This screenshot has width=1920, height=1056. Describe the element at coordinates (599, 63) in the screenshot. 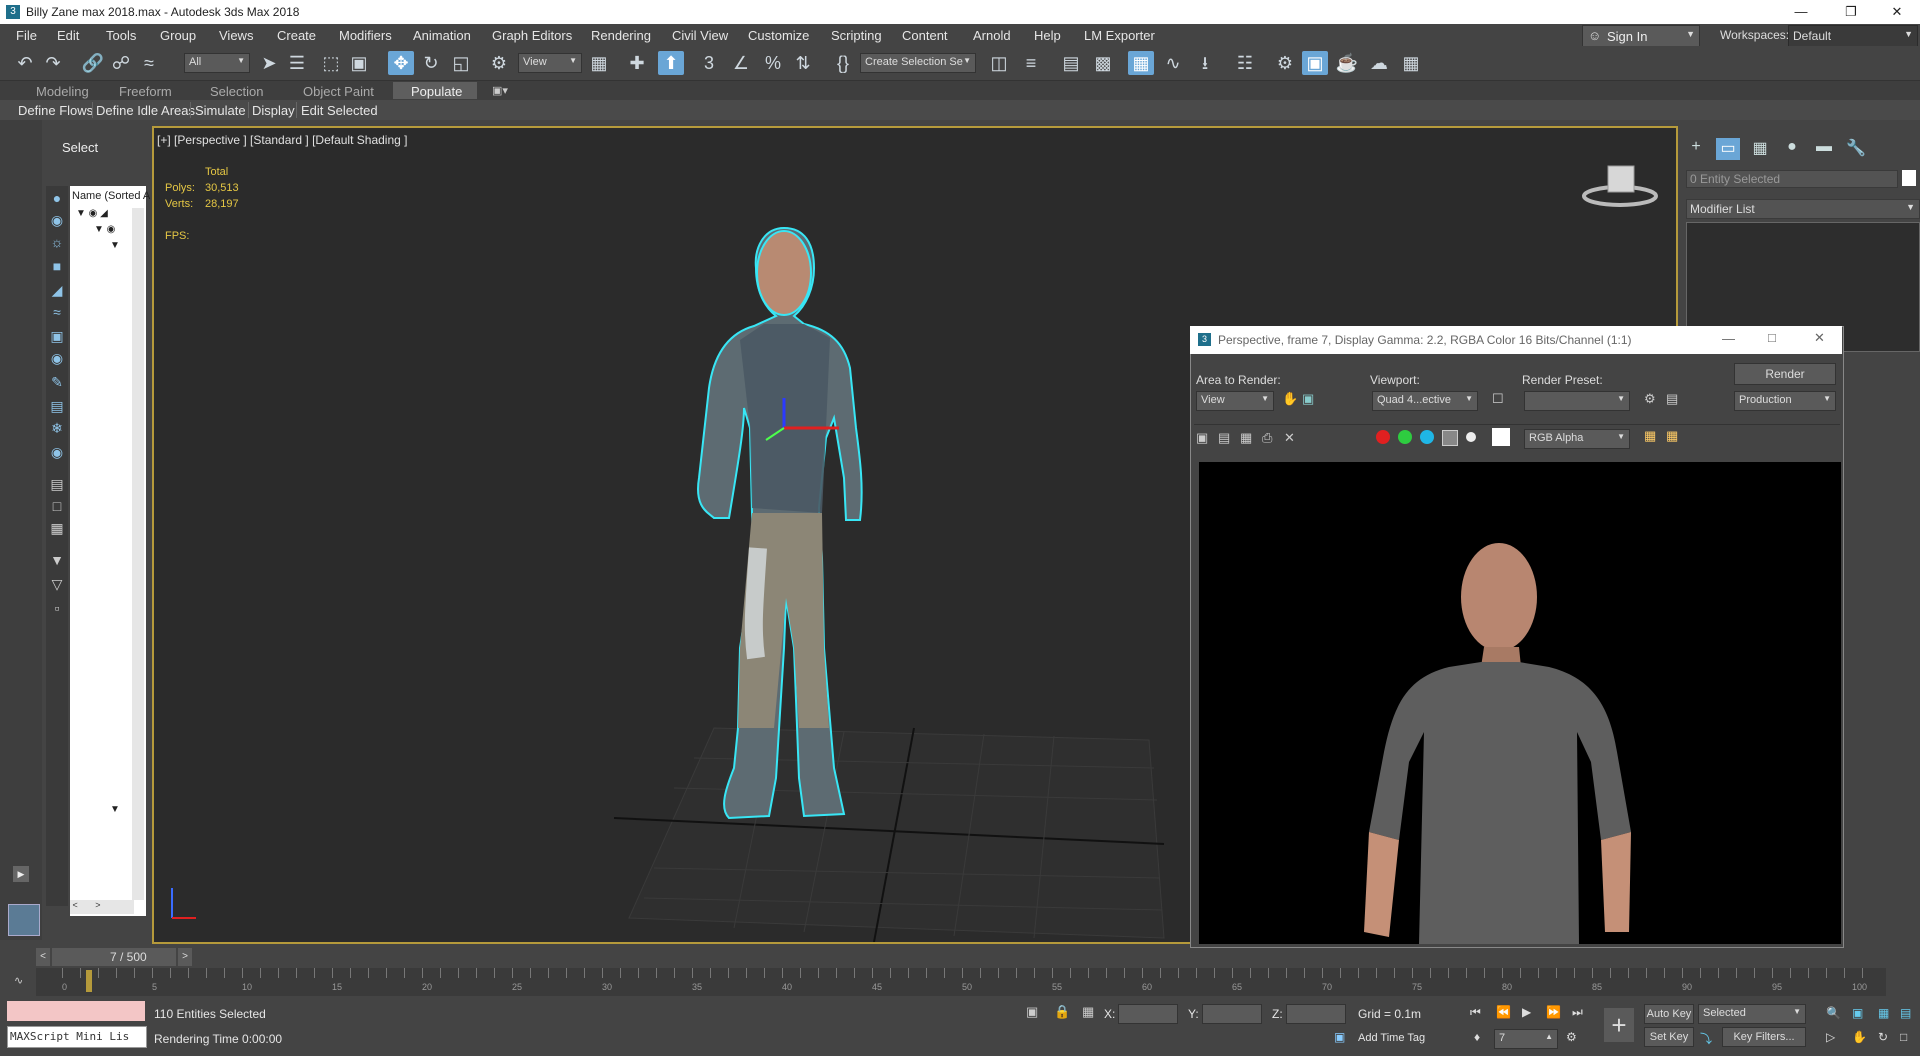

I see `pivot-center-icon: ▦` at that location.